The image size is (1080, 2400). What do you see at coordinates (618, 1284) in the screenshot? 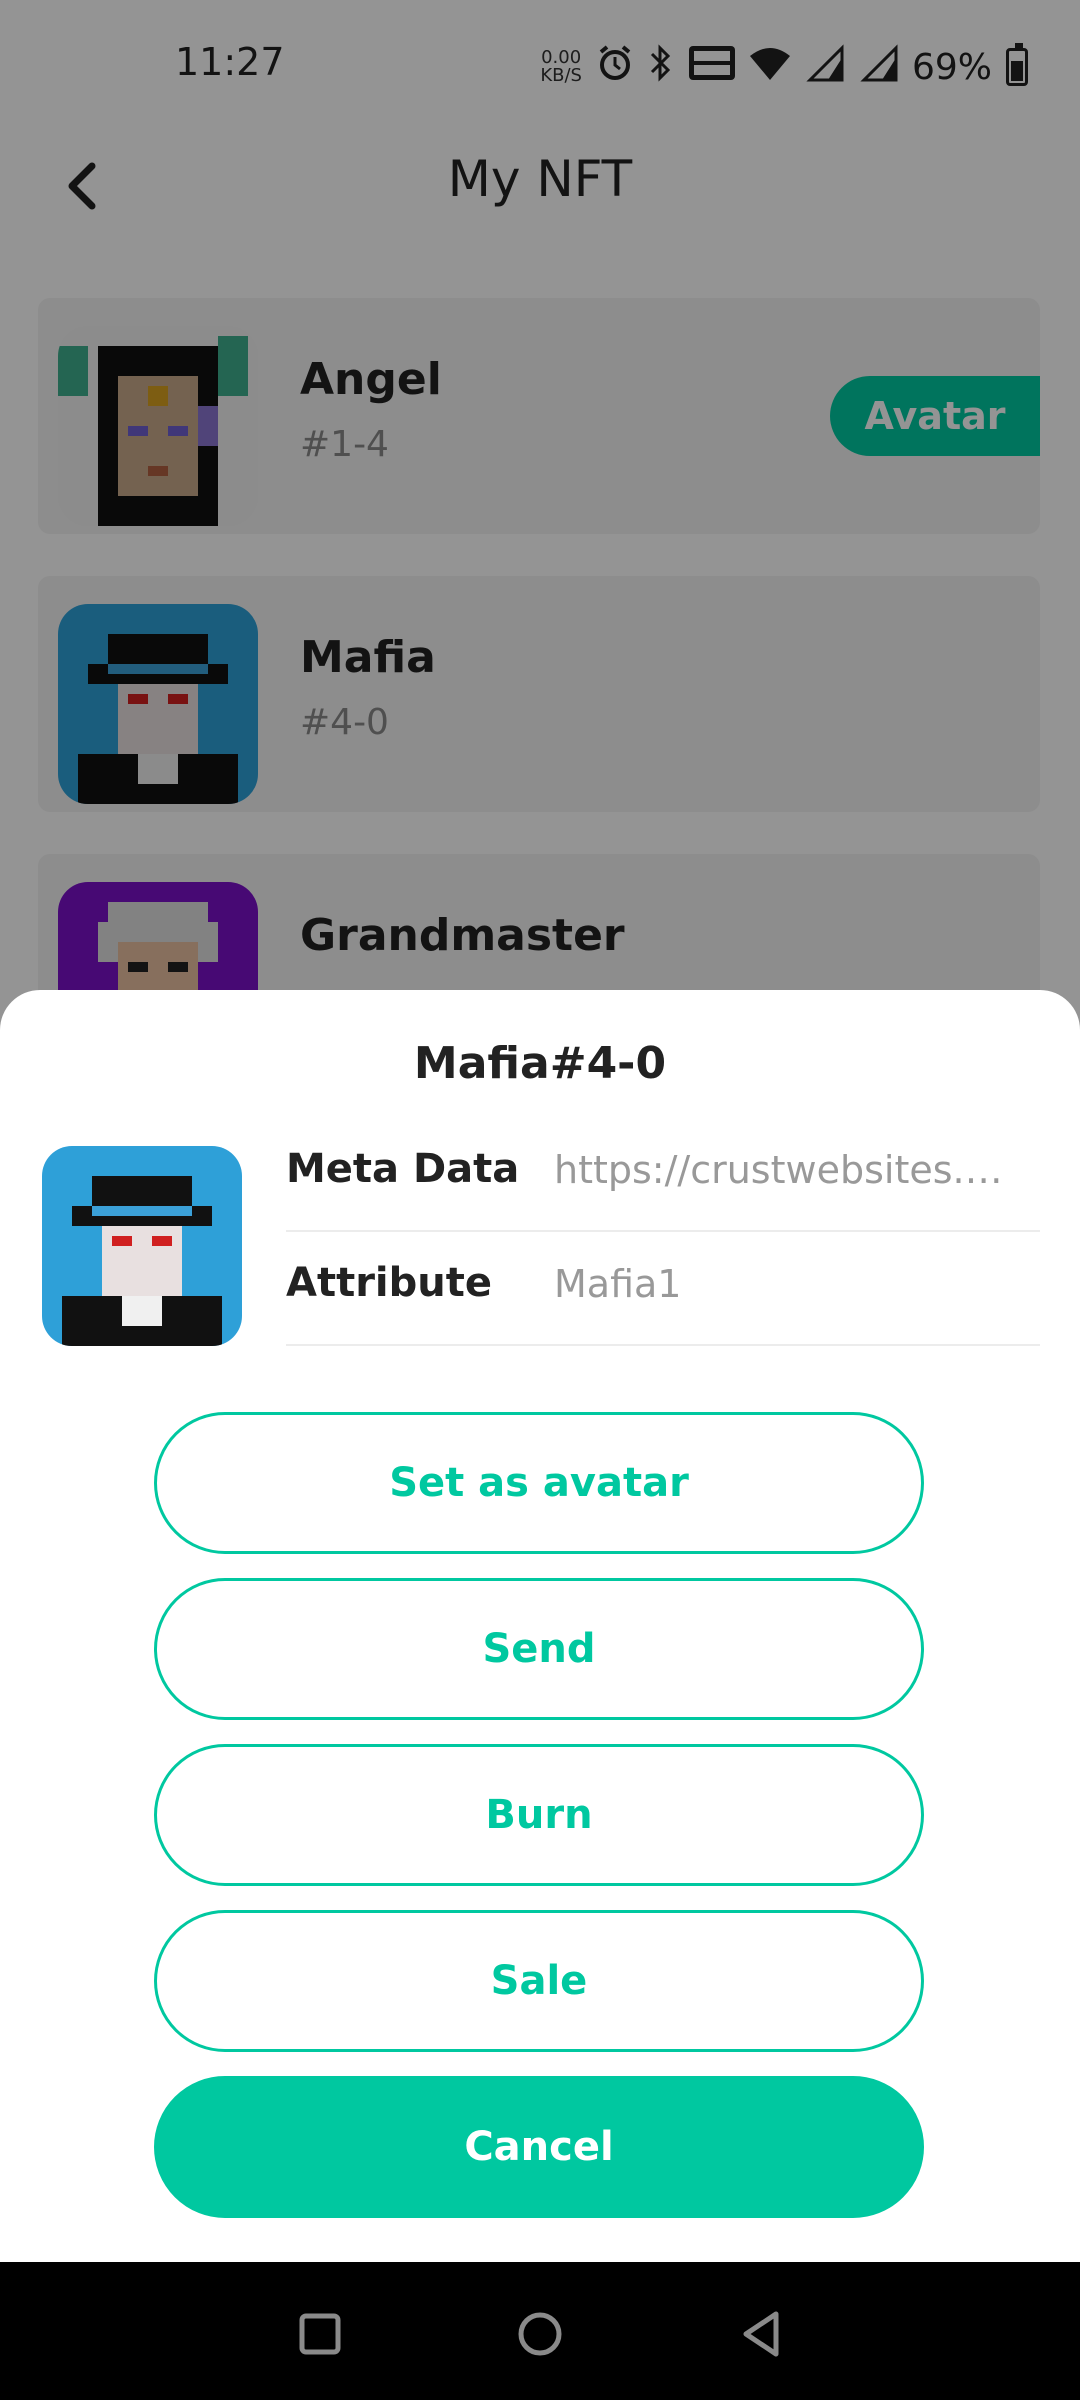
I see `attribute-value: Mafia1` at bounding box center [618, 1284].